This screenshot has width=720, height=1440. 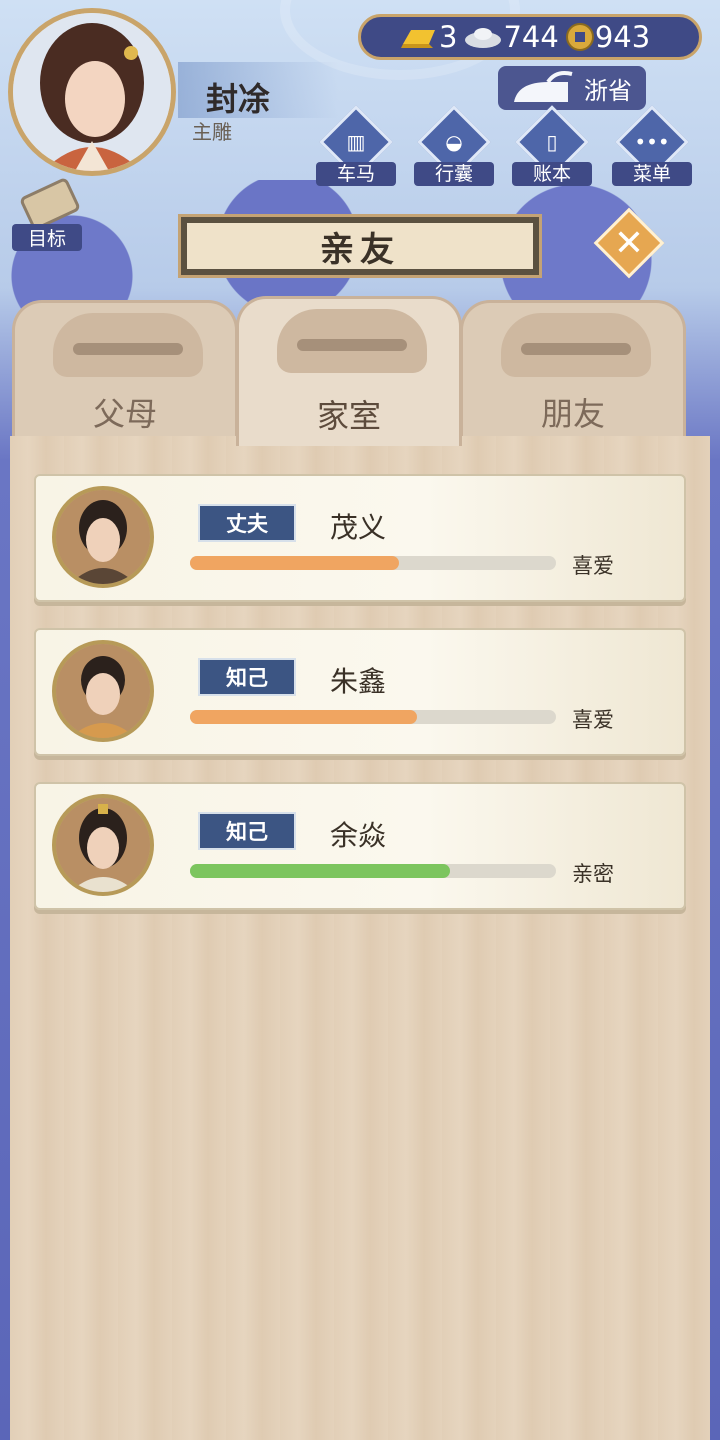 I want to click on bag-label: 行囊, so click(x=454, y=174).